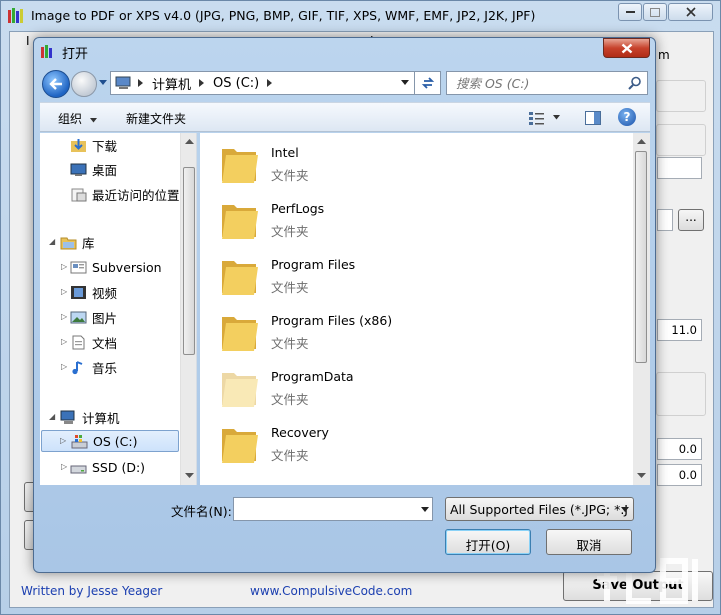  I want to click on main-minimize-button, so click(630, 12).